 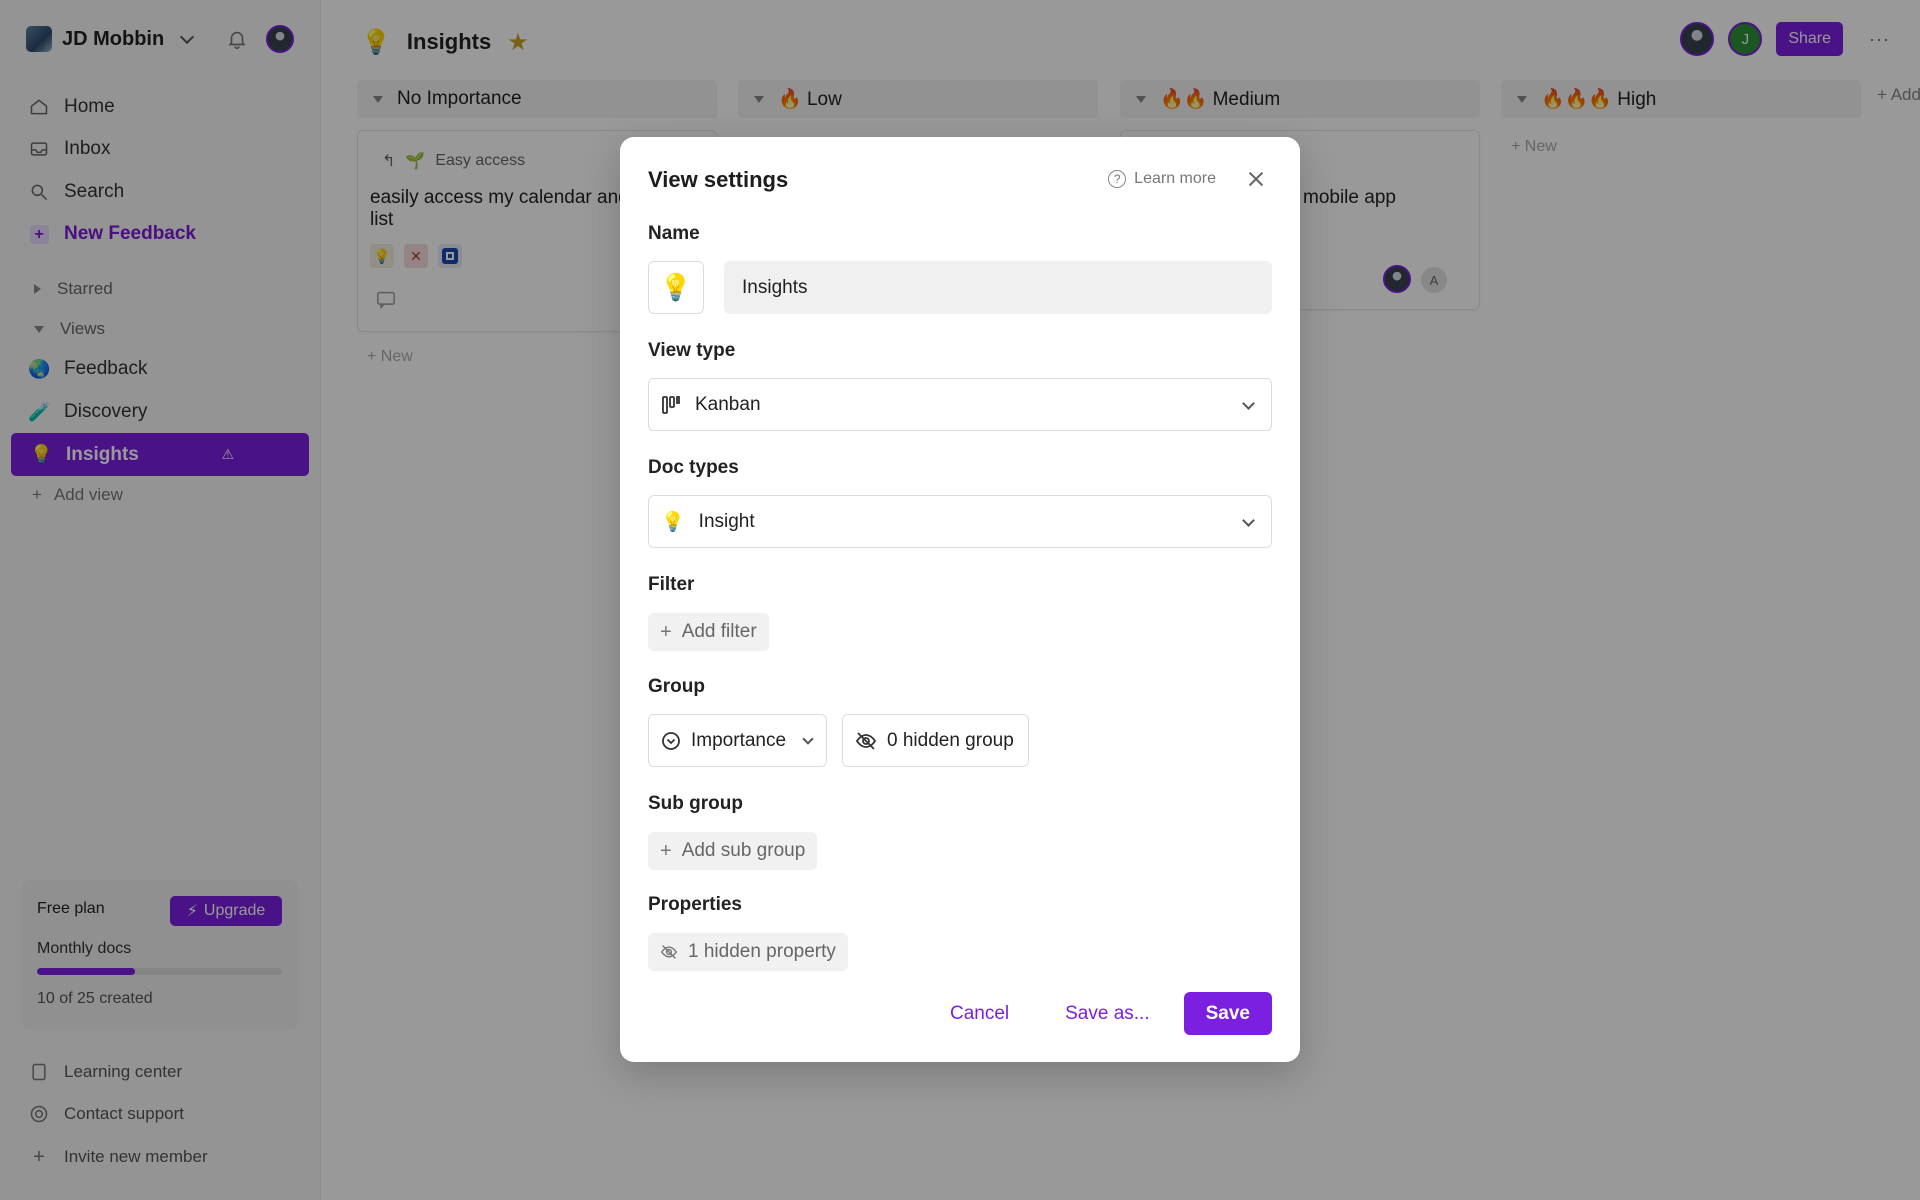 I want to click on hidden-group-button: 0 hidden group, so click(x=935, y=740).